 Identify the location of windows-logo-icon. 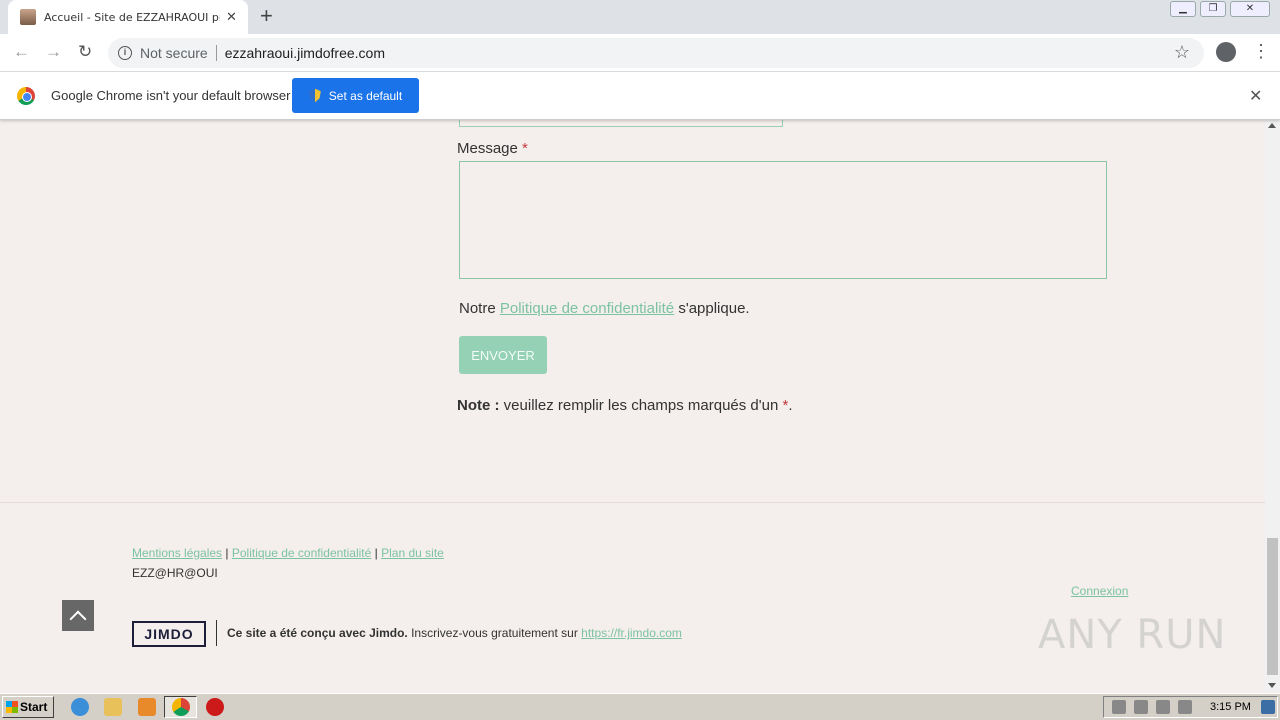
(12, 707).